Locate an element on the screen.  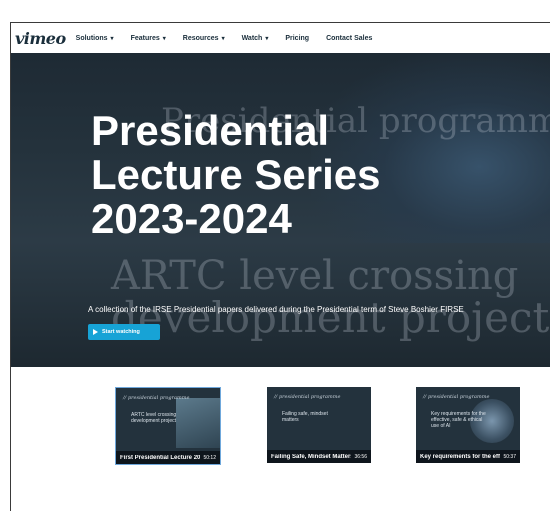
hero-title-line: 2023-2024 is located at coordinates (191, 218).